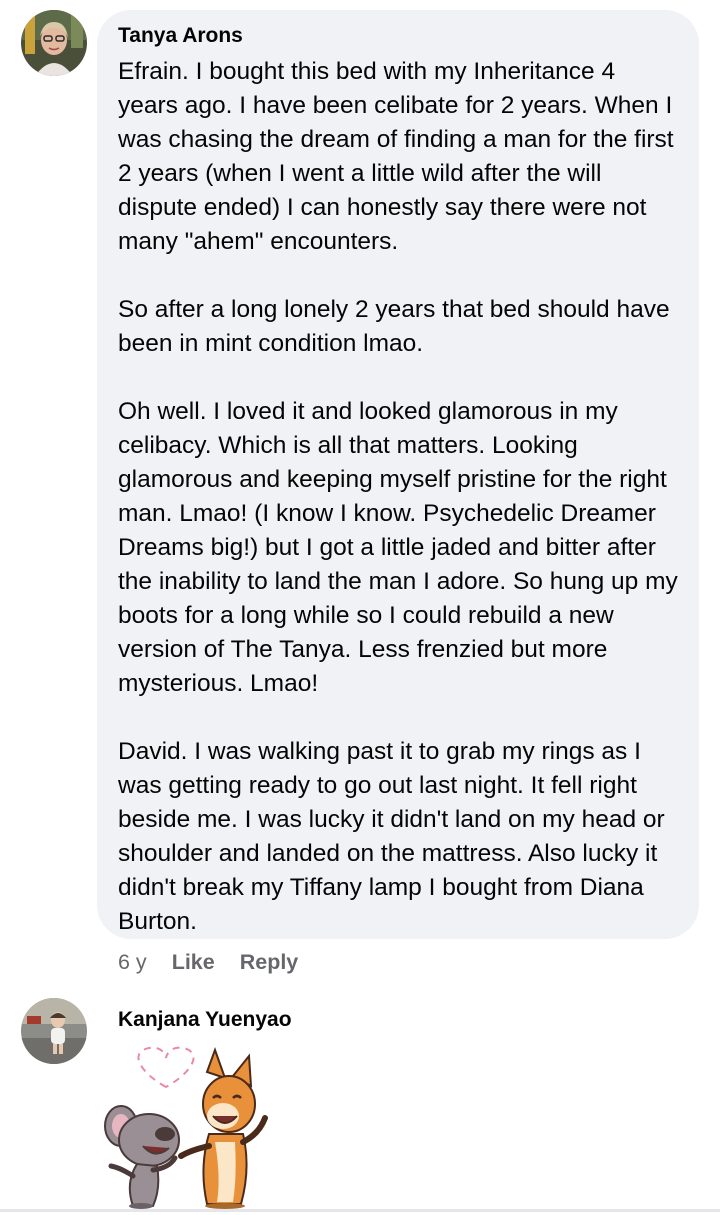  I want to click on avatar-tanya-arons, so click(54, 43).